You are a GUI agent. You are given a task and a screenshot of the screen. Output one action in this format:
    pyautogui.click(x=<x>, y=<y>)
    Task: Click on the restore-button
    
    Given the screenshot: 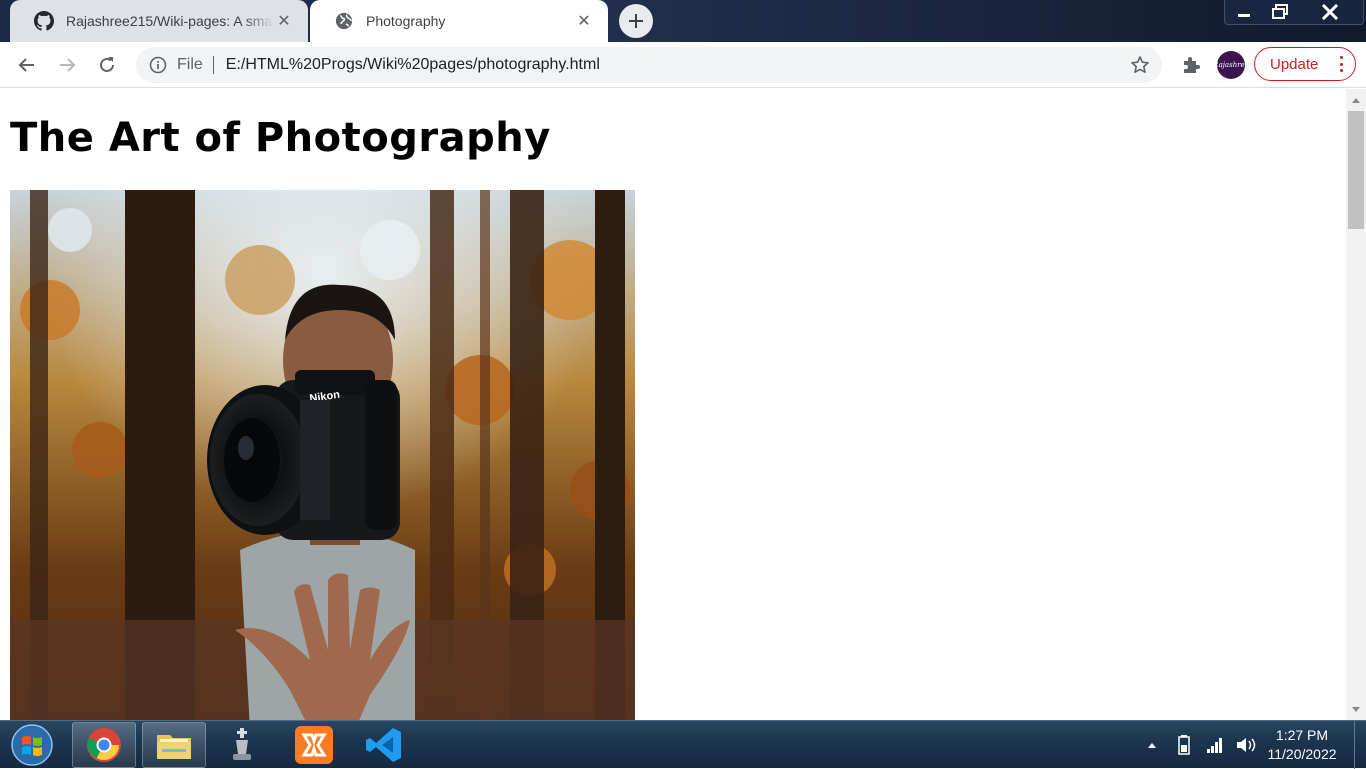 What is the action you would take?
    pyautogui.click(x=1279, y=12)
    